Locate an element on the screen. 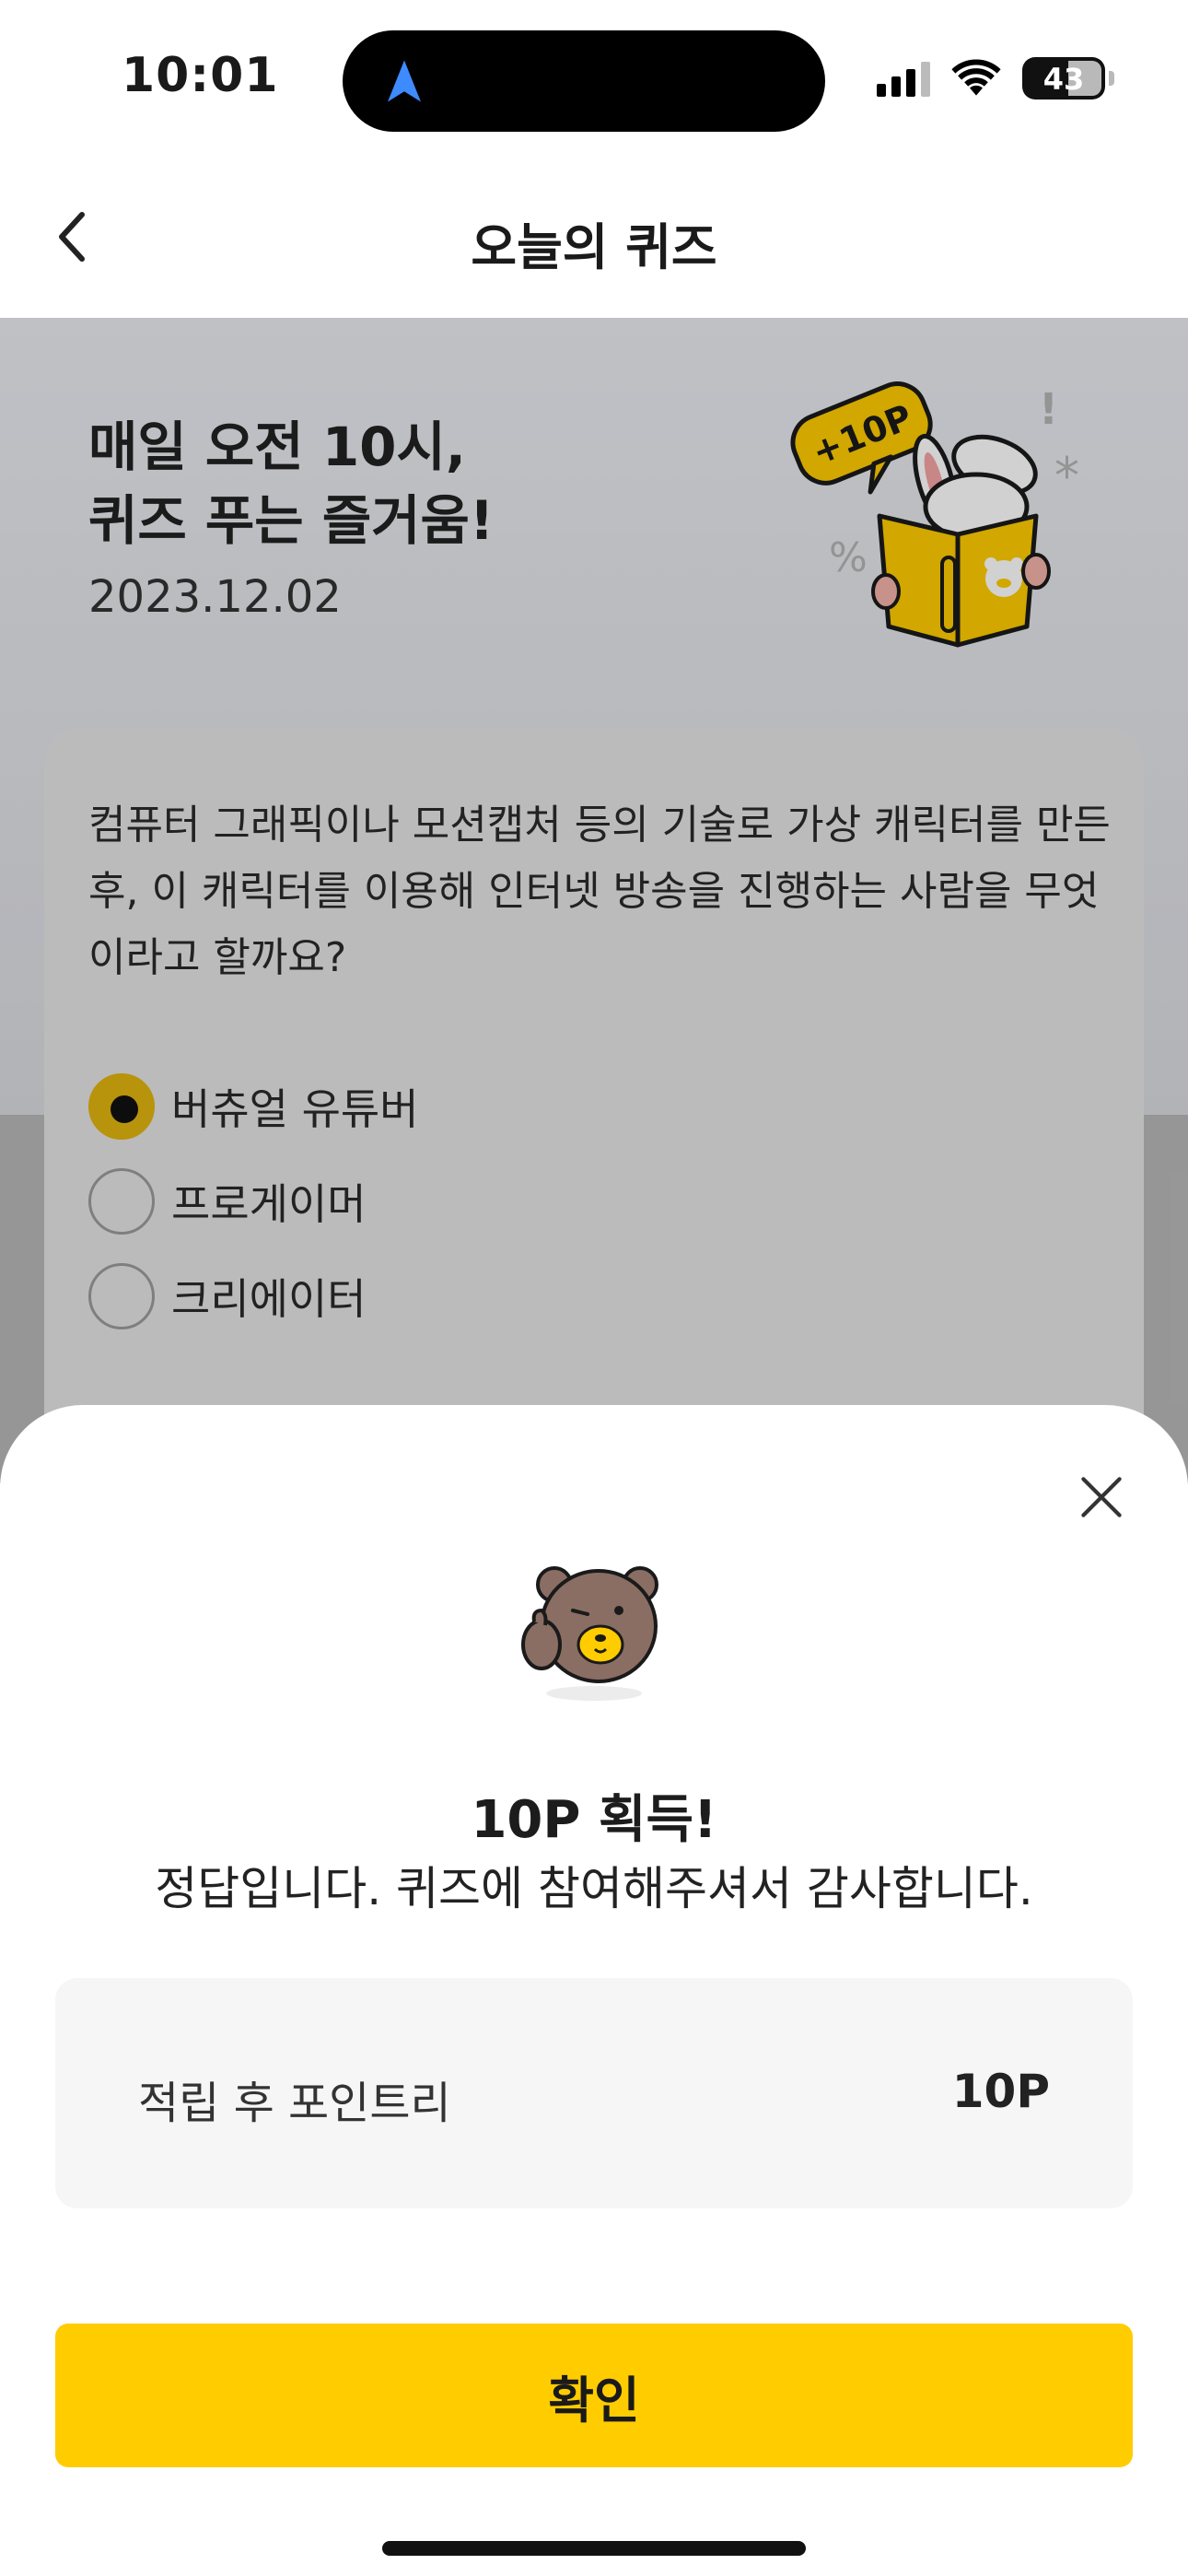  signal-icon is located at coordinates (903, 78).